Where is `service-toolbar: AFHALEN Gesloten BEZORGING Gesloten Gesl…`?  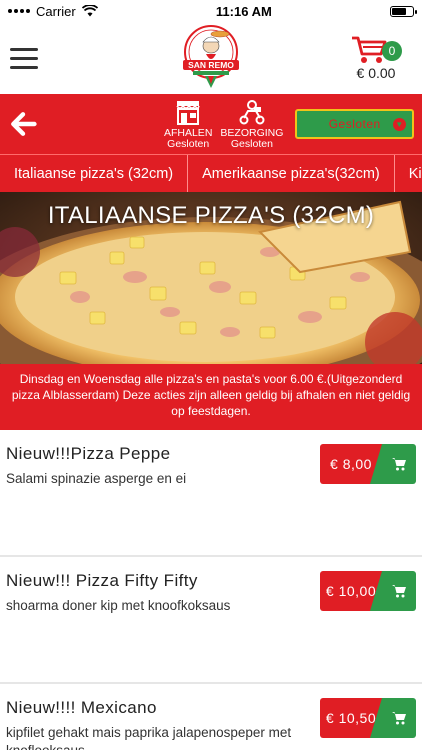
service-toolbar: AFHALEN Gesloten BEZORGING Gesloten Gesl… is located at coordinates (211, 124).